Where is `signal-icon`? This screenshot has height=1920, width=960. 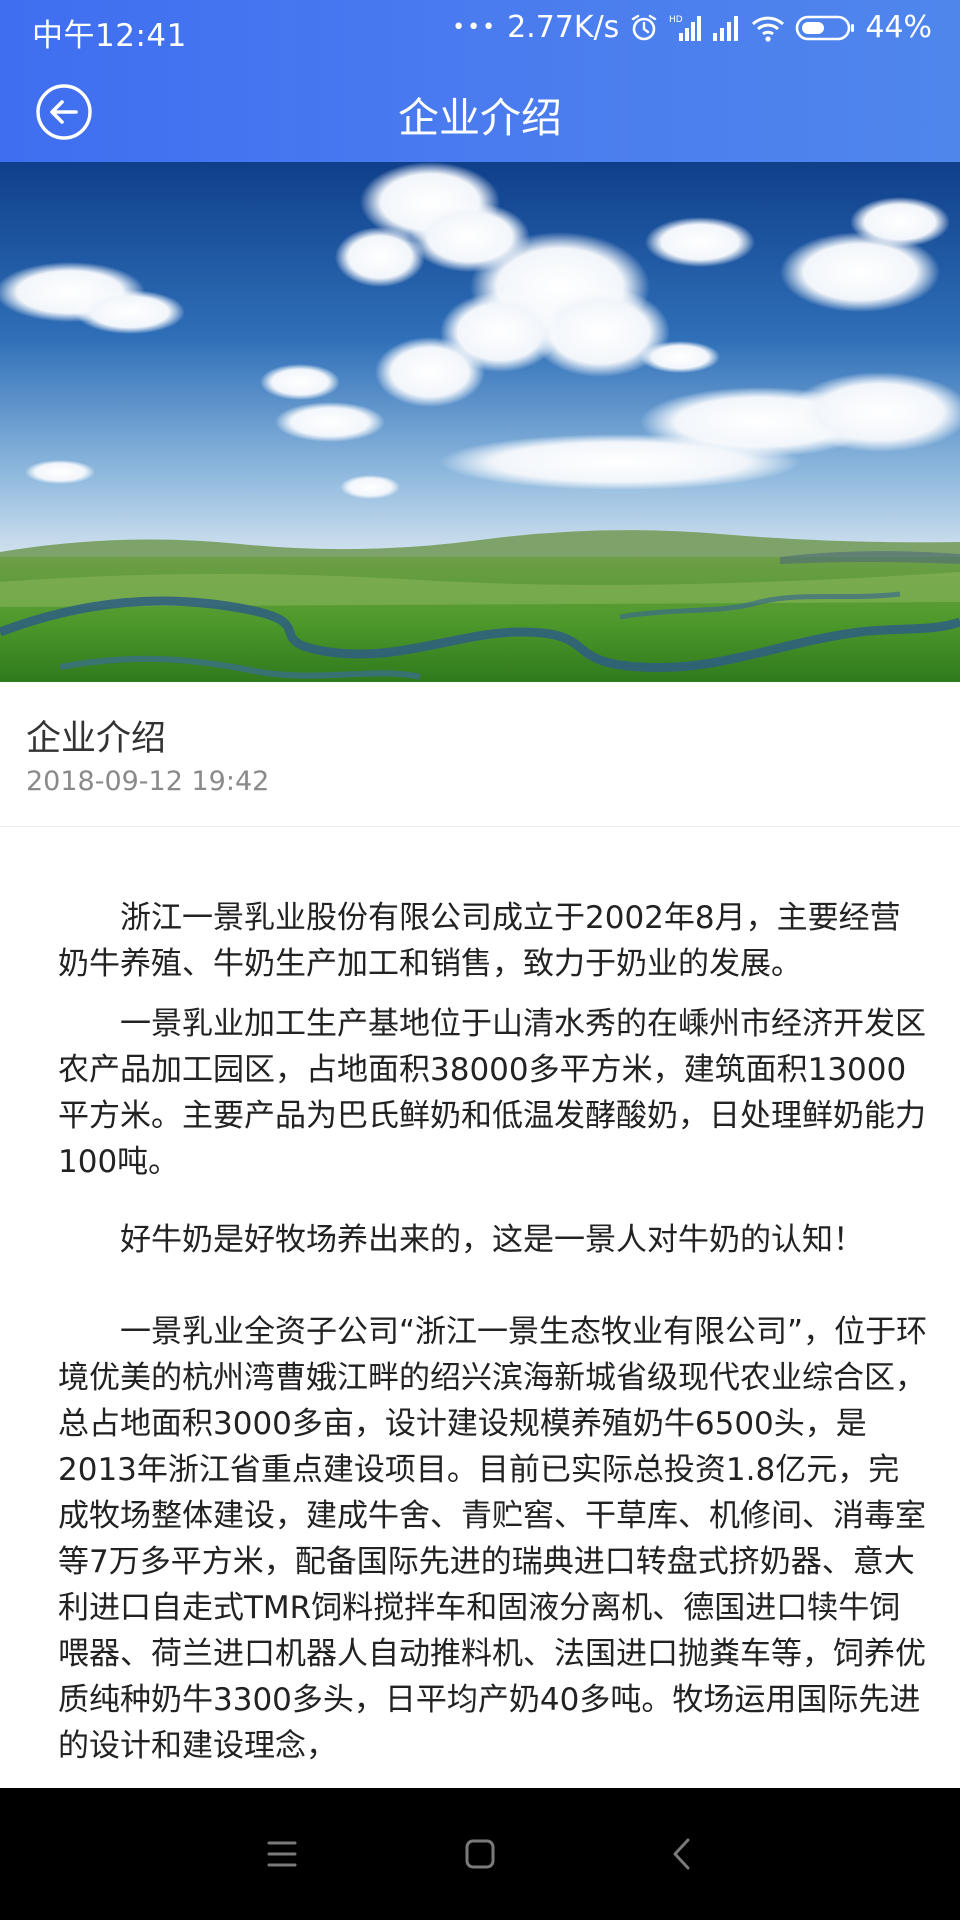
signal-icon is located at coordinates (726, 28).